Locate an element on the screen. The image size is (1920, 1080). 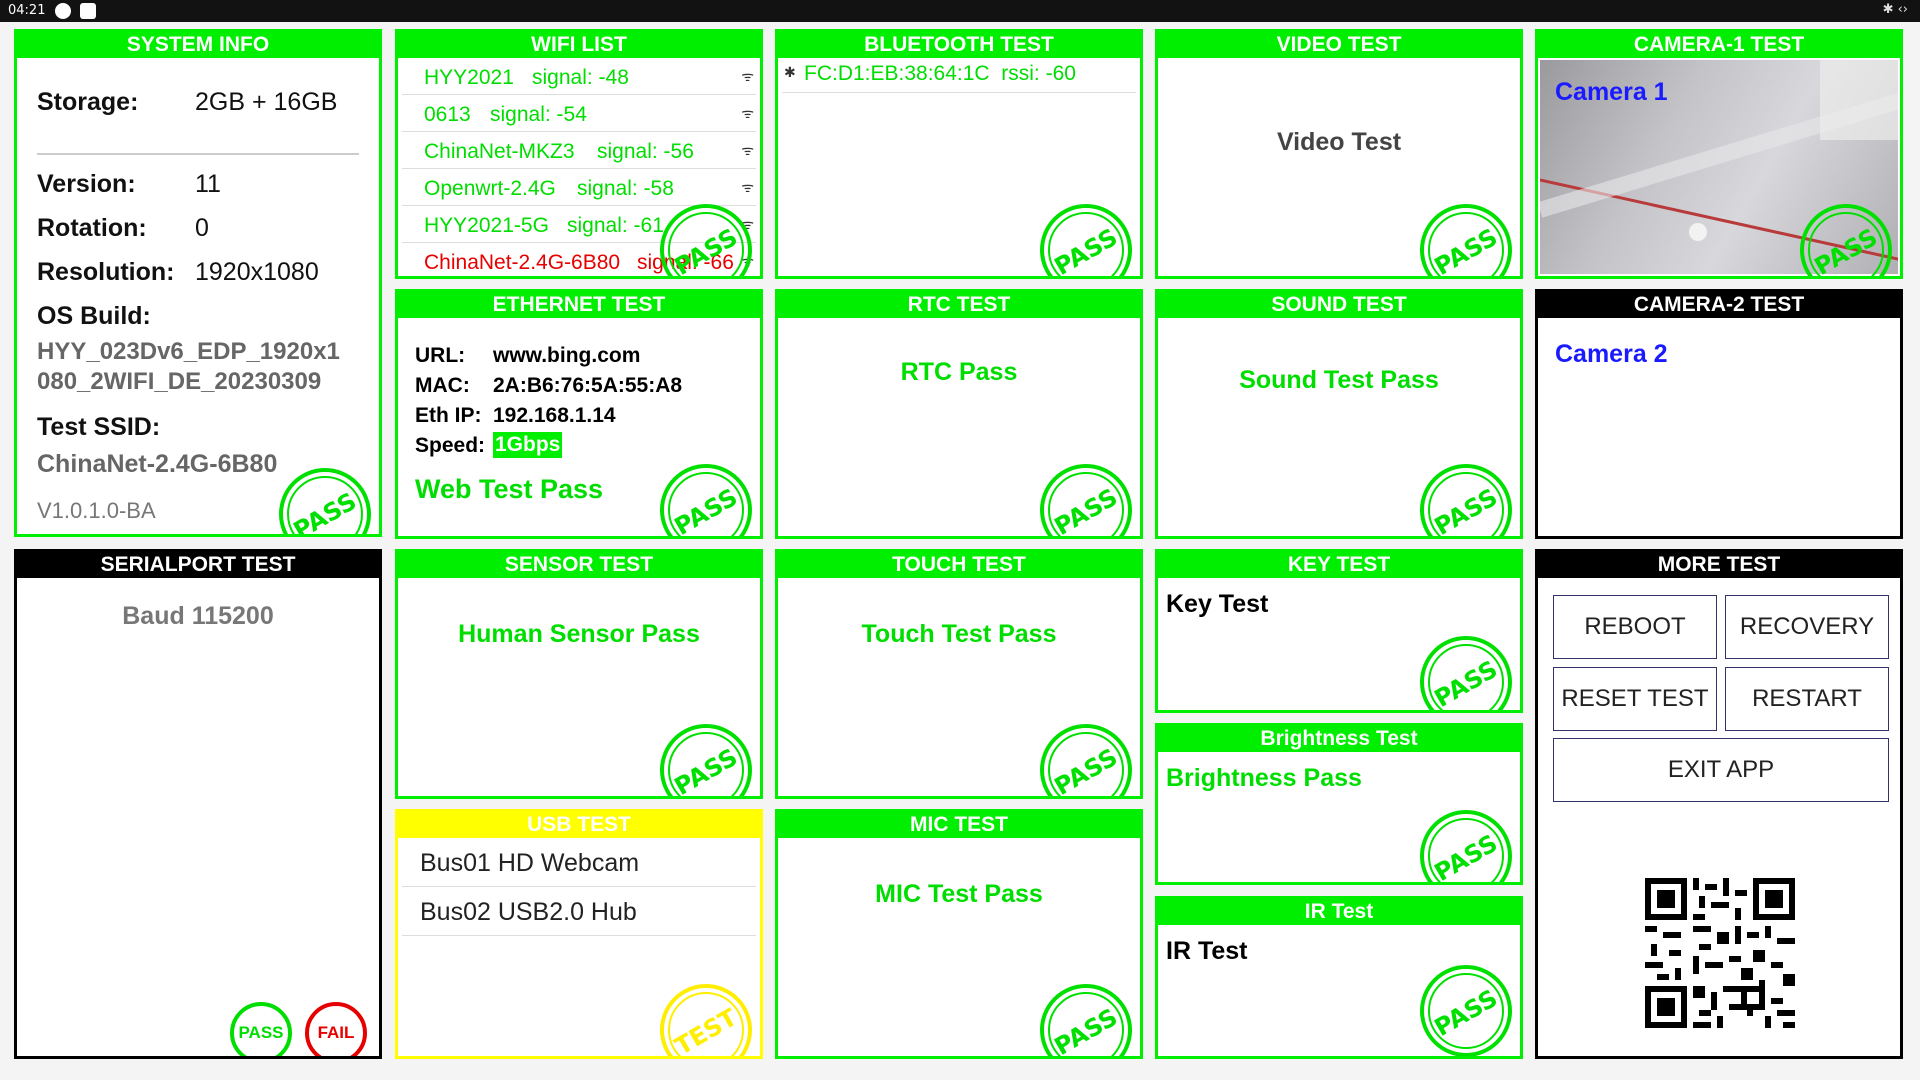
wifi-item: 0613 signal: -54 ᯤ is located at coordinates (579, 113).